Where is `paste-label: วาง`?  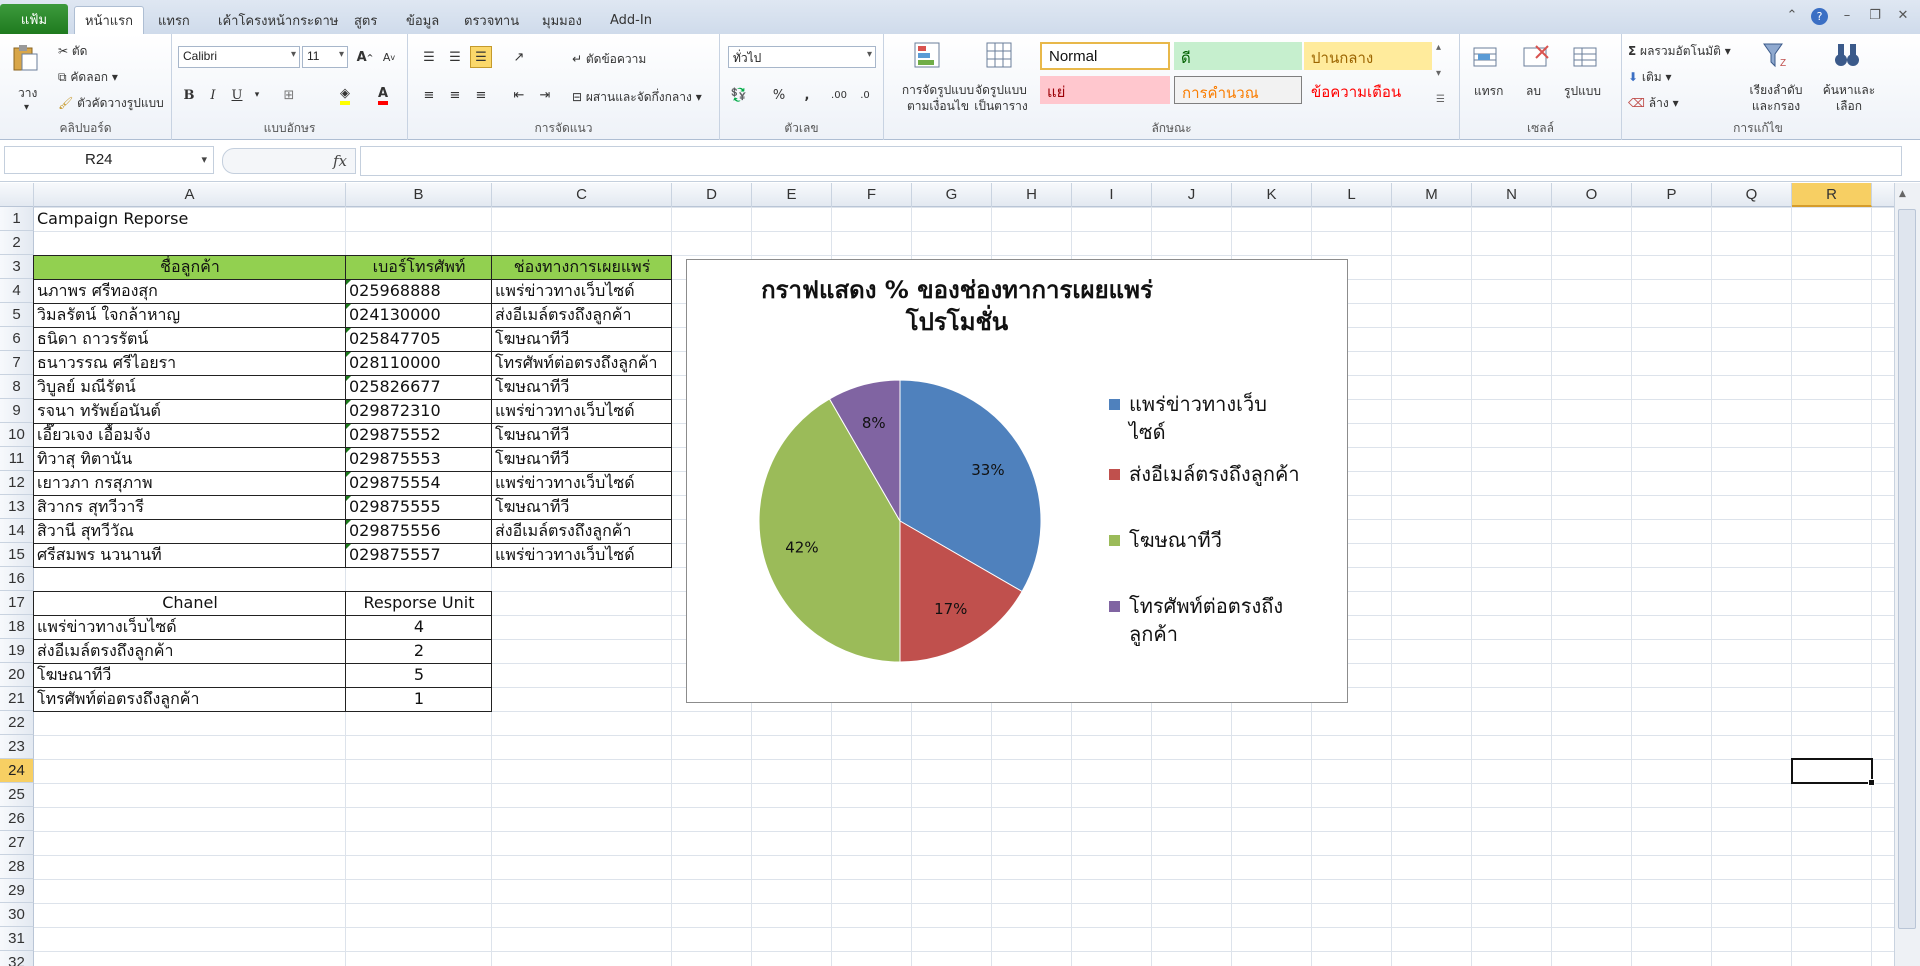 paste-label: วาง is located at coordinates (27, 93).